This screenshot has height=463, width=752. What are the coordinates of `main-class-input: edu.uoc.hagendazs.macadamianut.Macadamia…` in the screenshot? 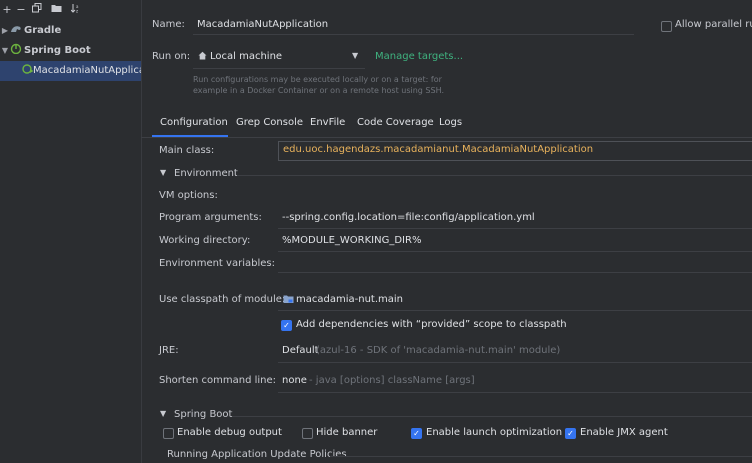 It's located at (515, 151).